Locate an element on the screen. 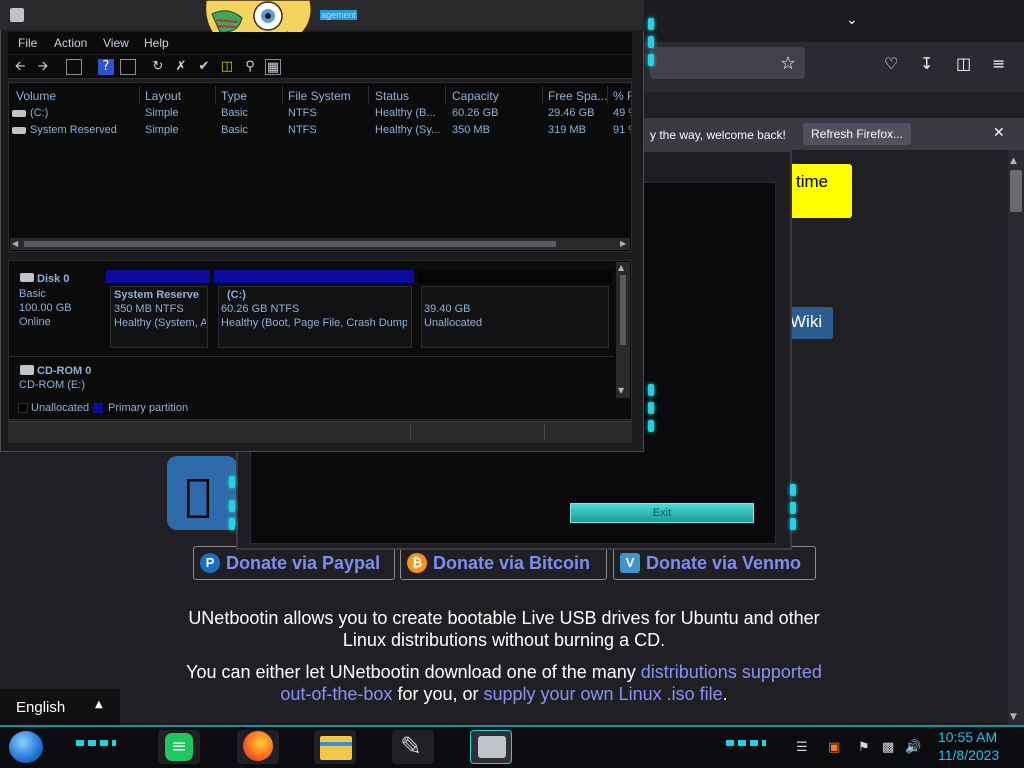 The image size is (1024, 768). table-cell: System Reserved is located at coordinates (73, 130).